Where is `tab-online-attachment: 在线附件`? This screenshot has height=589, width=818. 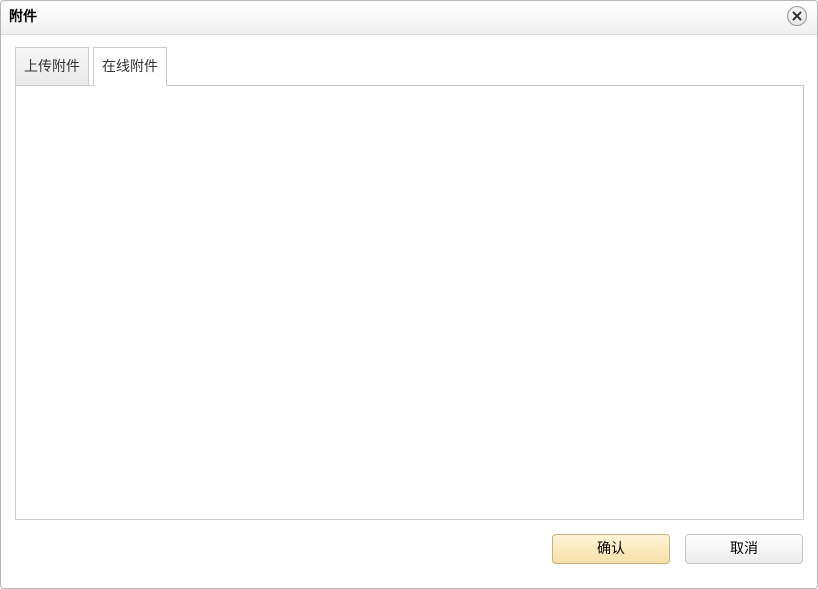 tab-online-attachment: 在线附件 is located at coordinates (130, 66).